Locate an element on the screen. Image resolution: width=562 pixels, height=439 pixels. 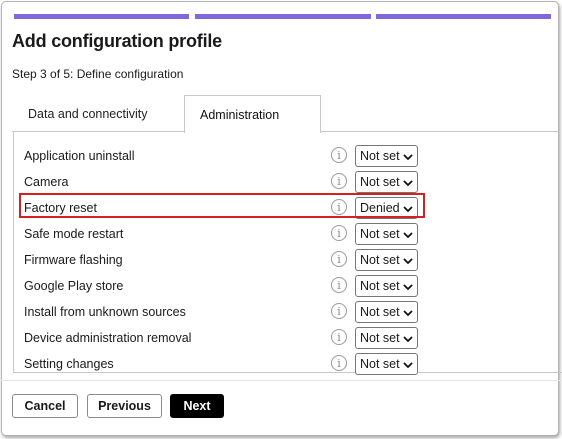
dialog-title: Add configuration profile is located at coordinates (117, 41).